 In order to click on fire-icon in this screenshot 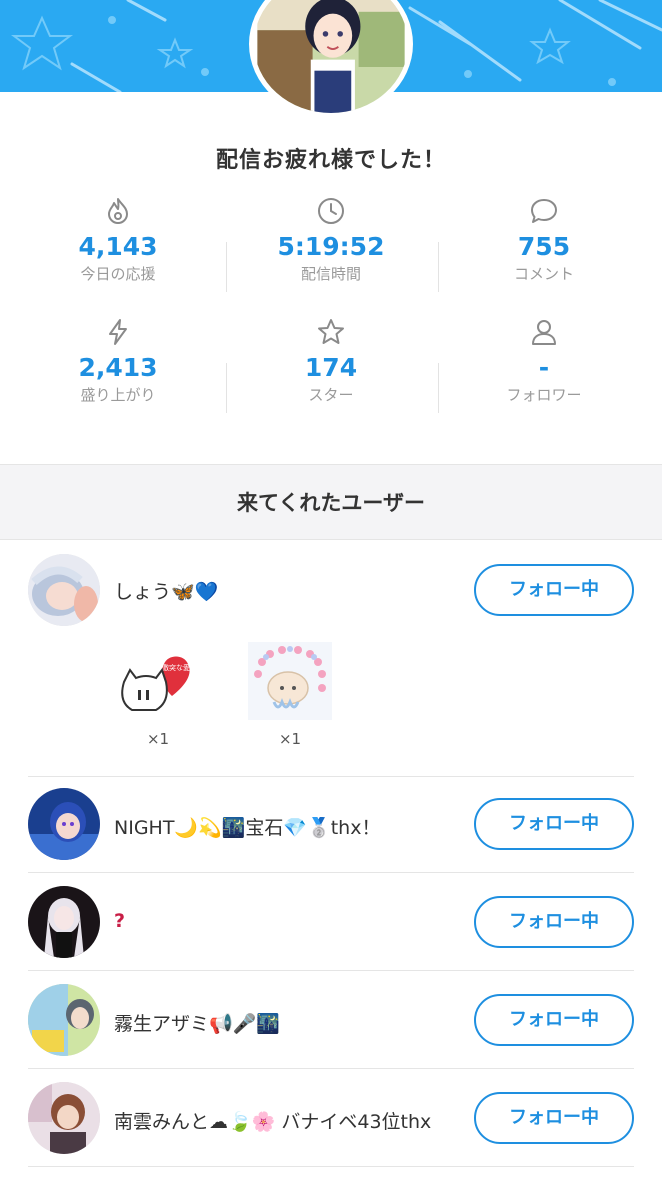, I will do `click(118, 213)`.